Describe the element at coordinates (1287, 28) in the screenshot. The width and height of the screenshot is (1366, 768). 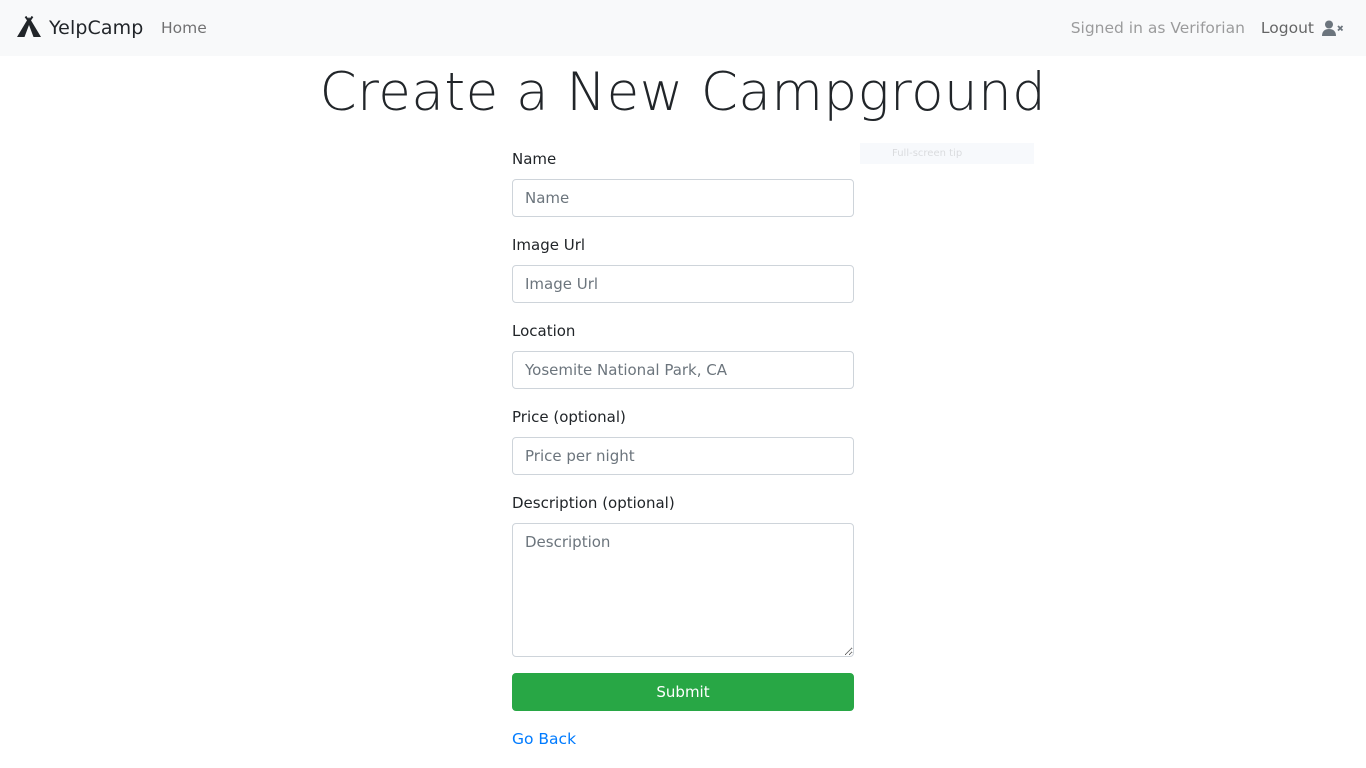
I see `logout-label: Logout` at that location.